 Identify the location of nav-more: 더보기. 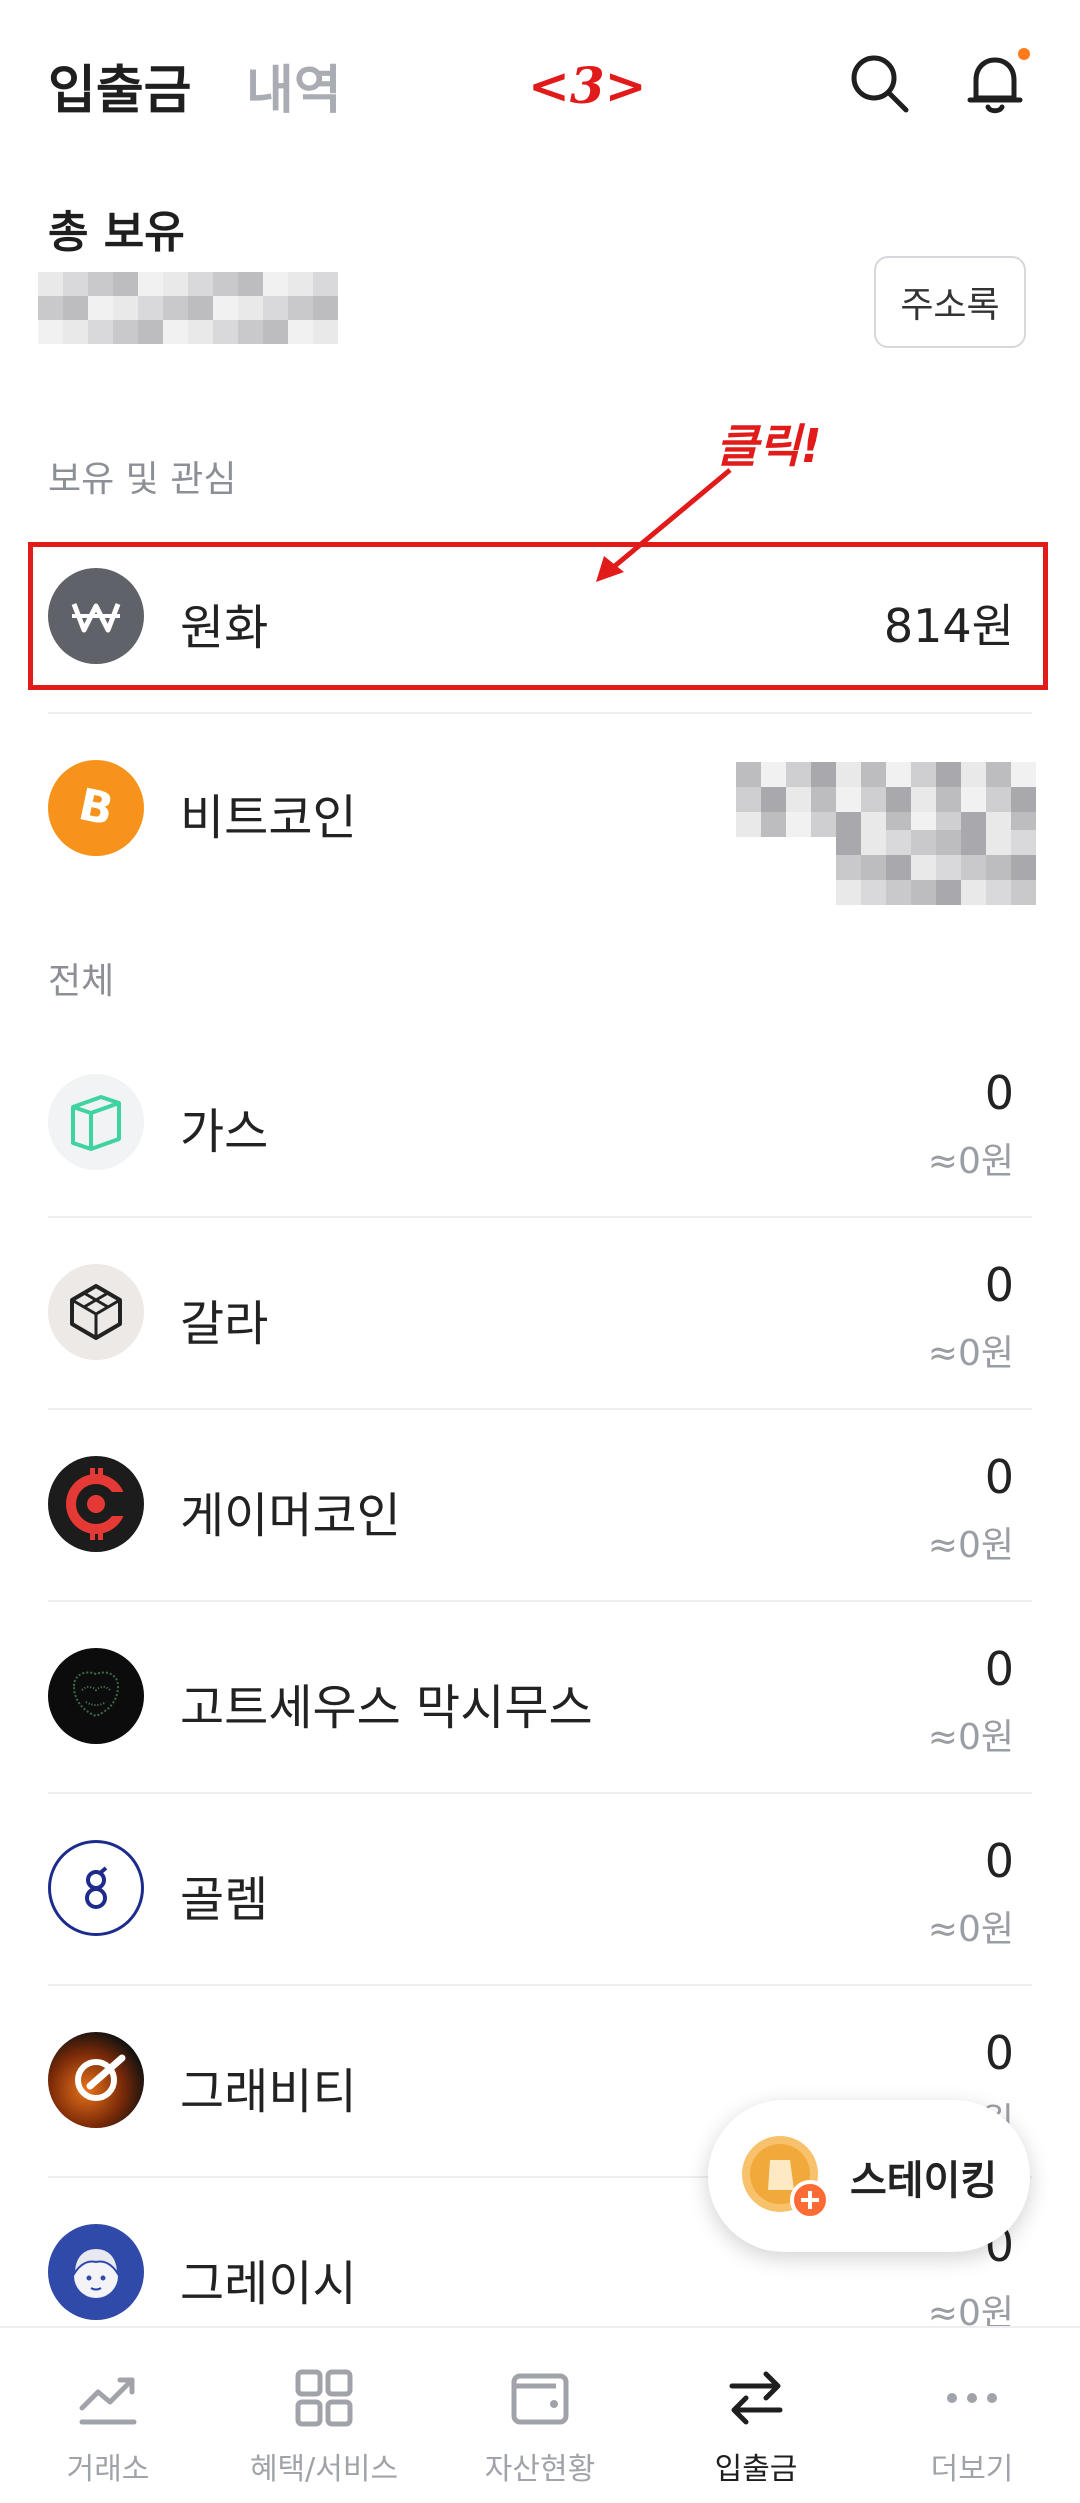
(972, 2415).